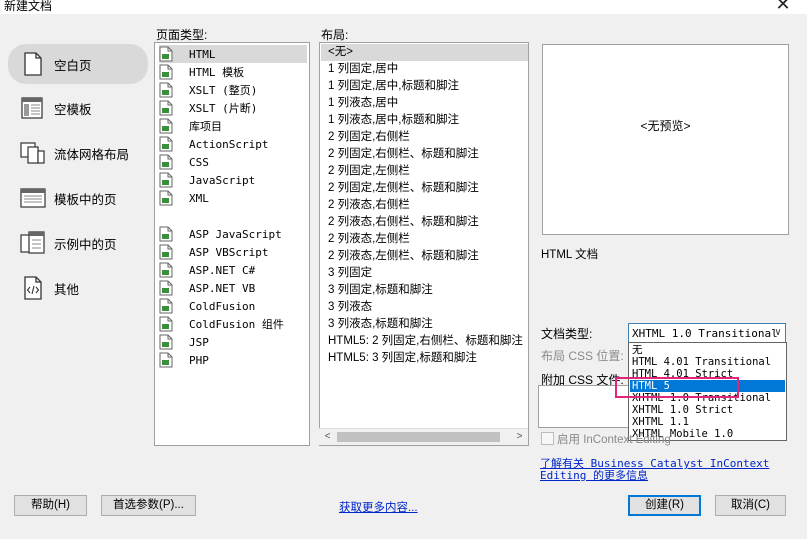 This screenshot has height=539, width=807. What do you see at coordinates (424, 256) in the screenshot?
I see `layout-item: 2 列液态,左侧栏、标题和脚注` at bounding box center [424, 256].